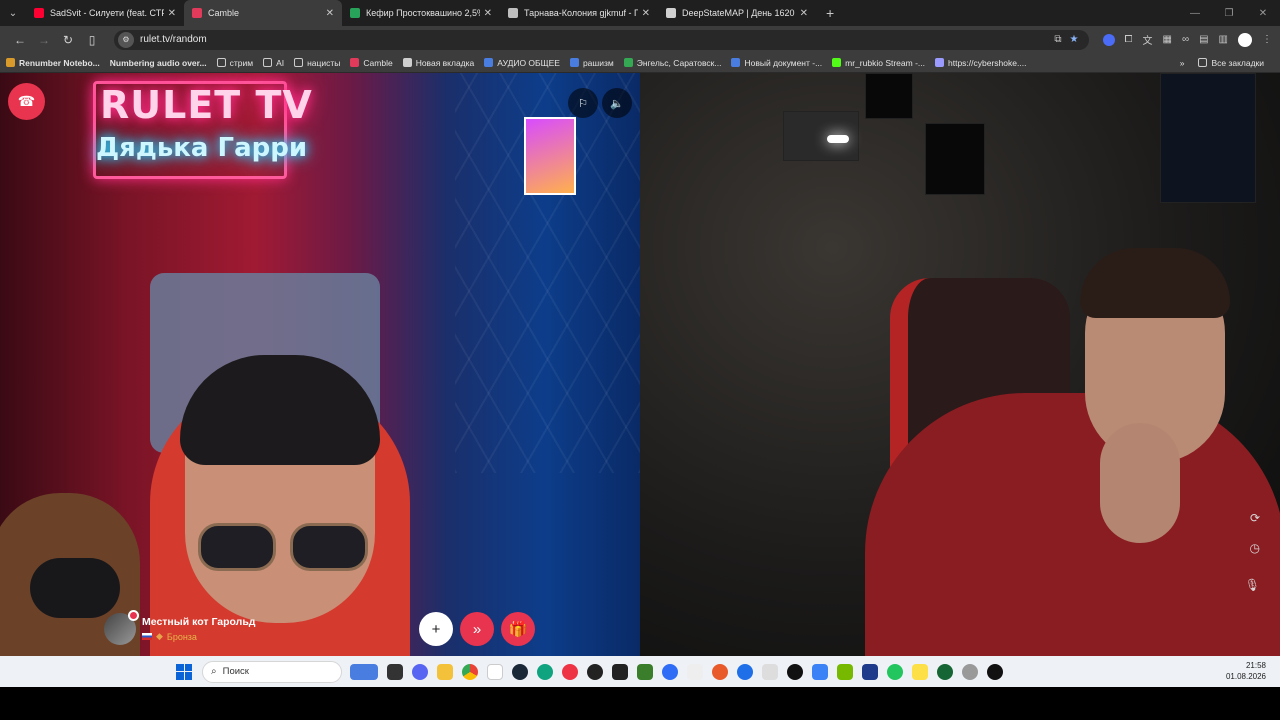  Describe the element at coordinates (273, 63) in the screenshot. I see `bookmark-item: AI` at that location.